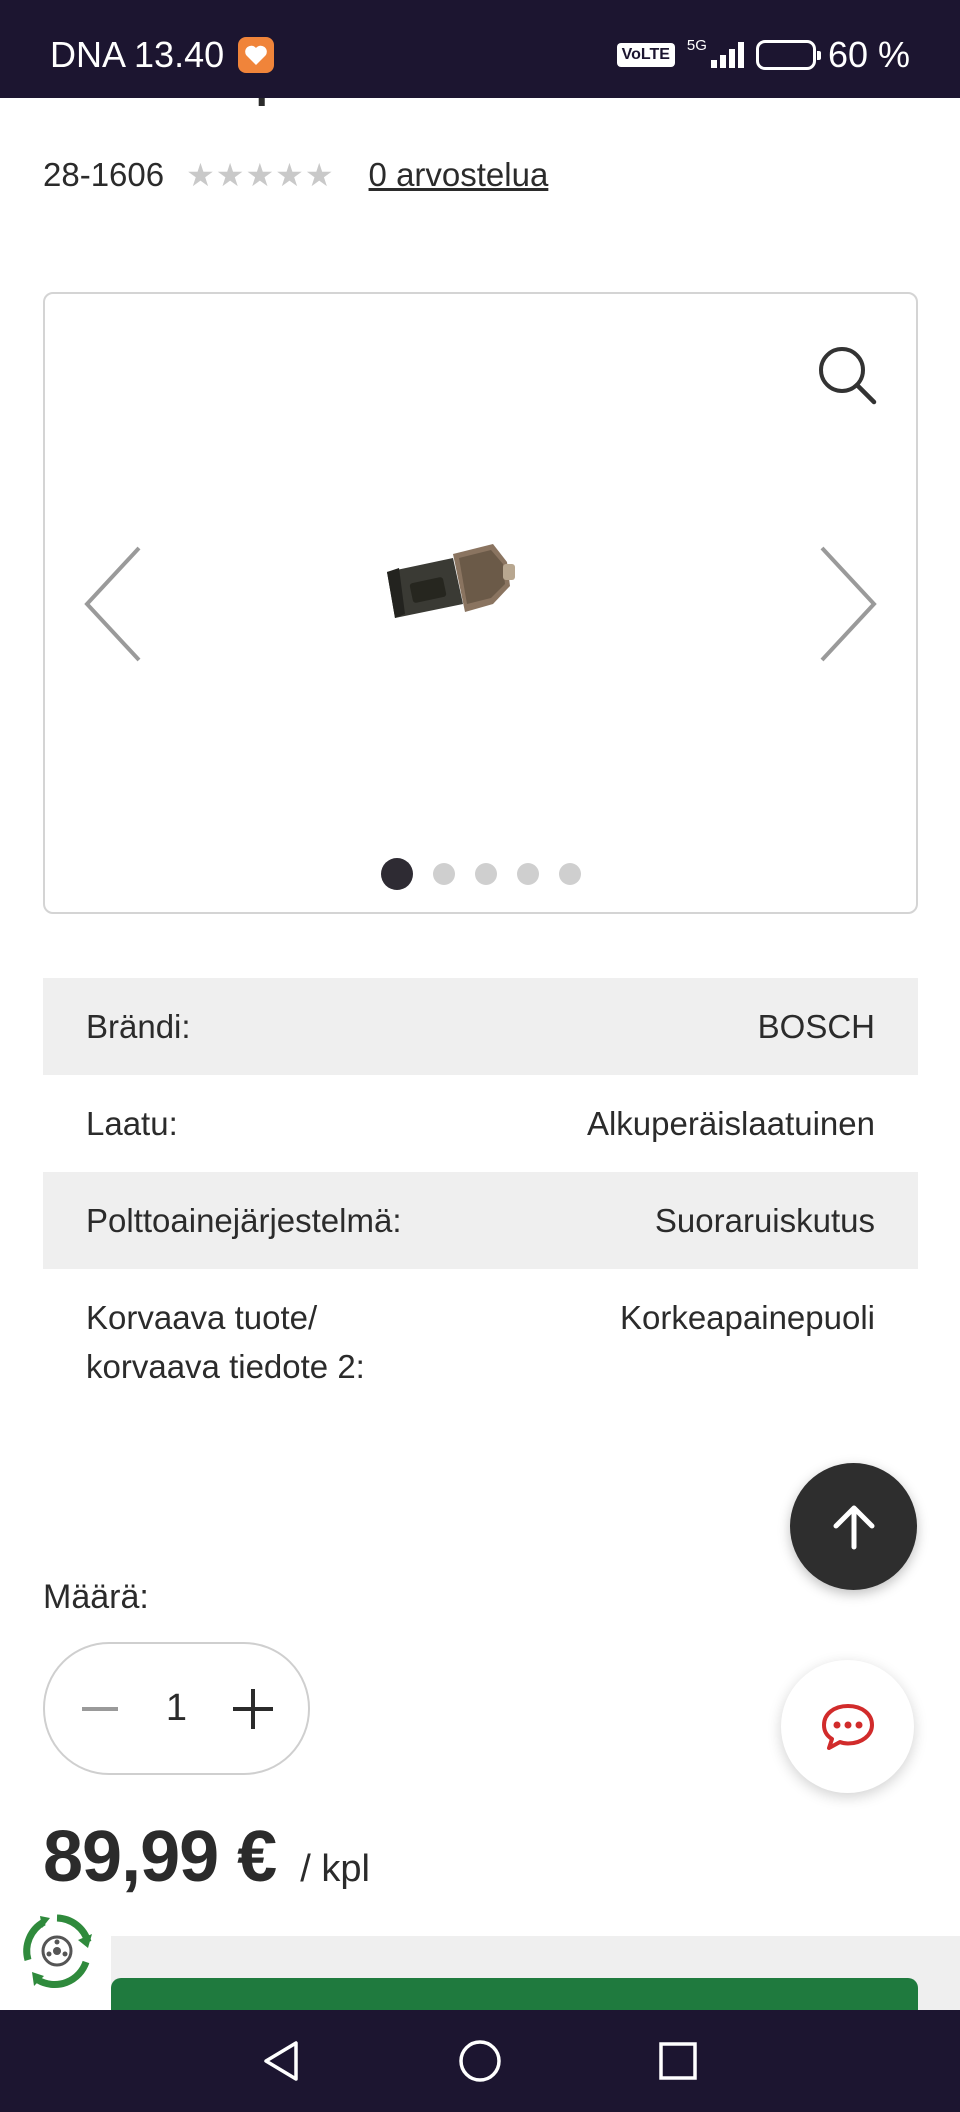  I want to click on recents-icon, so click(678, 2061).